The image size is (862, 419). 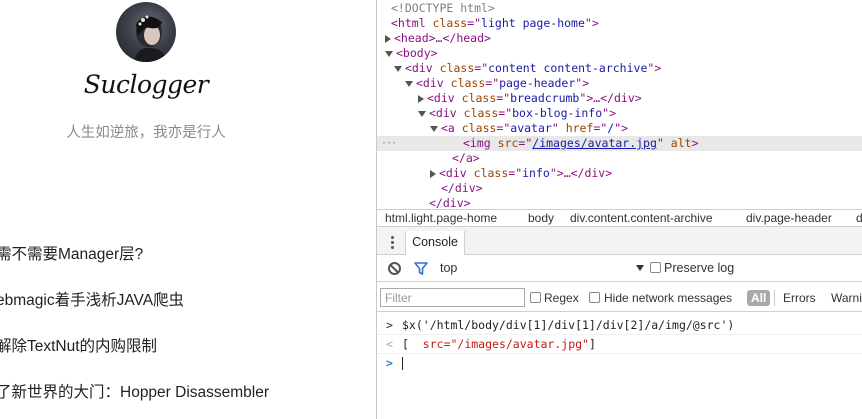 What do you see at coordinates (541, 218) in the screenshot?
I see `breadcrumb-item: body` at bounding box center [541, 218].